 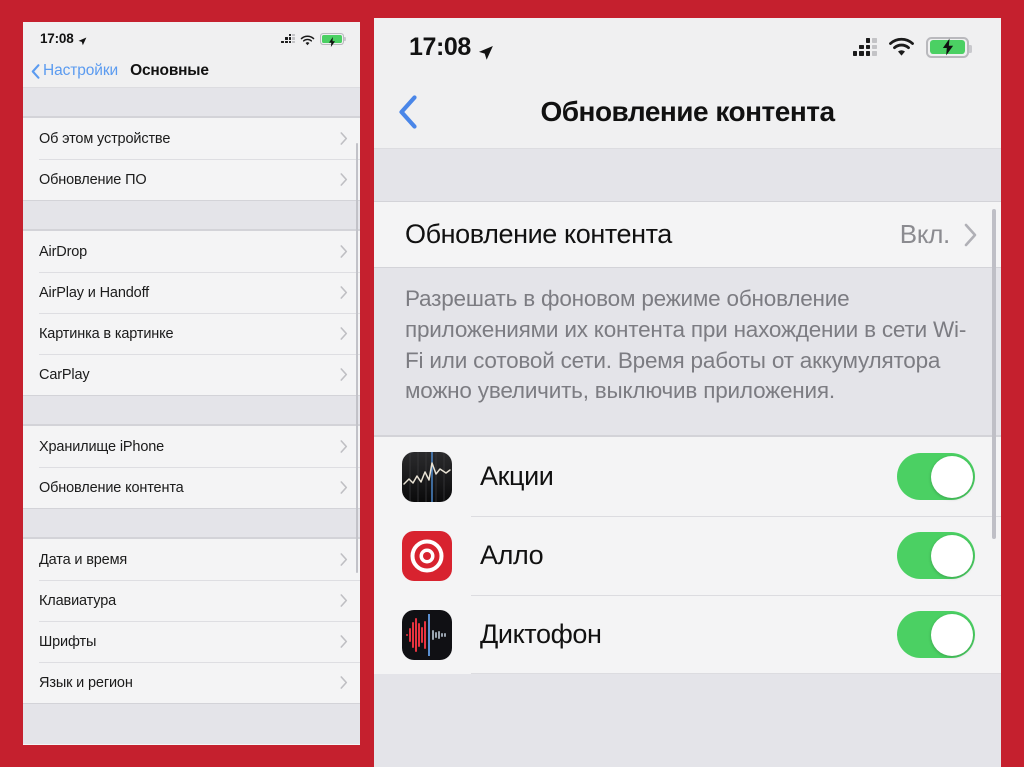 What do you see at coordinates (687, 175) in the screenshot?
I see `content-section-gap` at bounding box center [687, 175].